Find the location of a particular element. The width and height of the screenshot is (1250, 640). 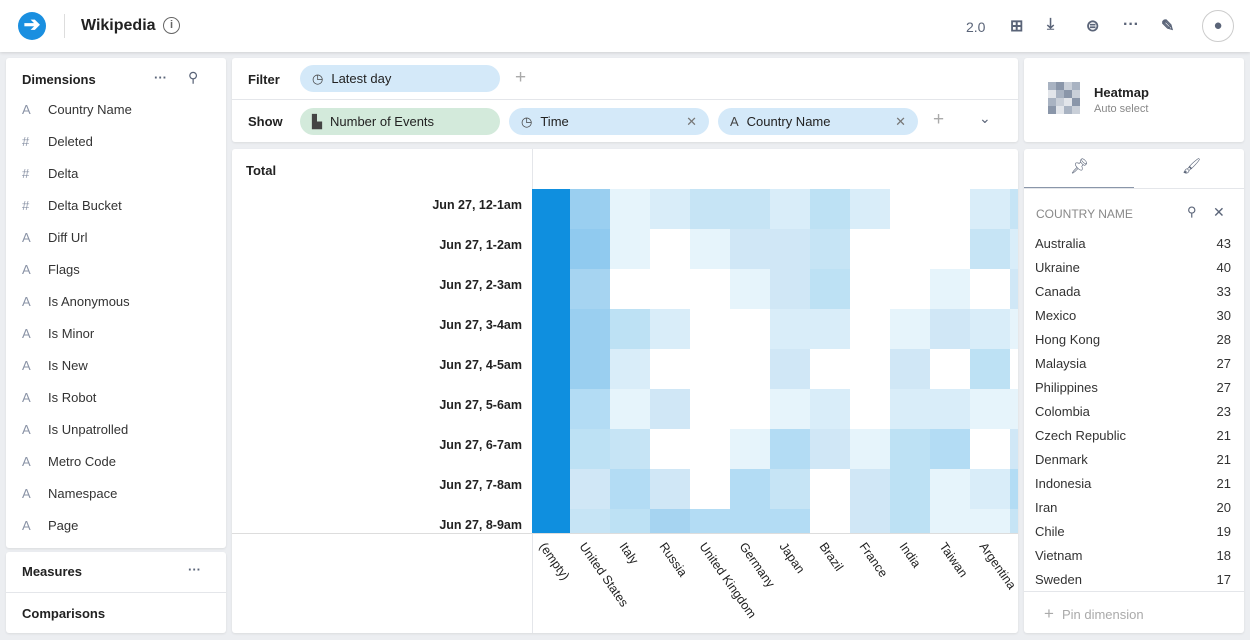

sidebar-dimension-item: A Diff Url is located at coordinates (54, 237).